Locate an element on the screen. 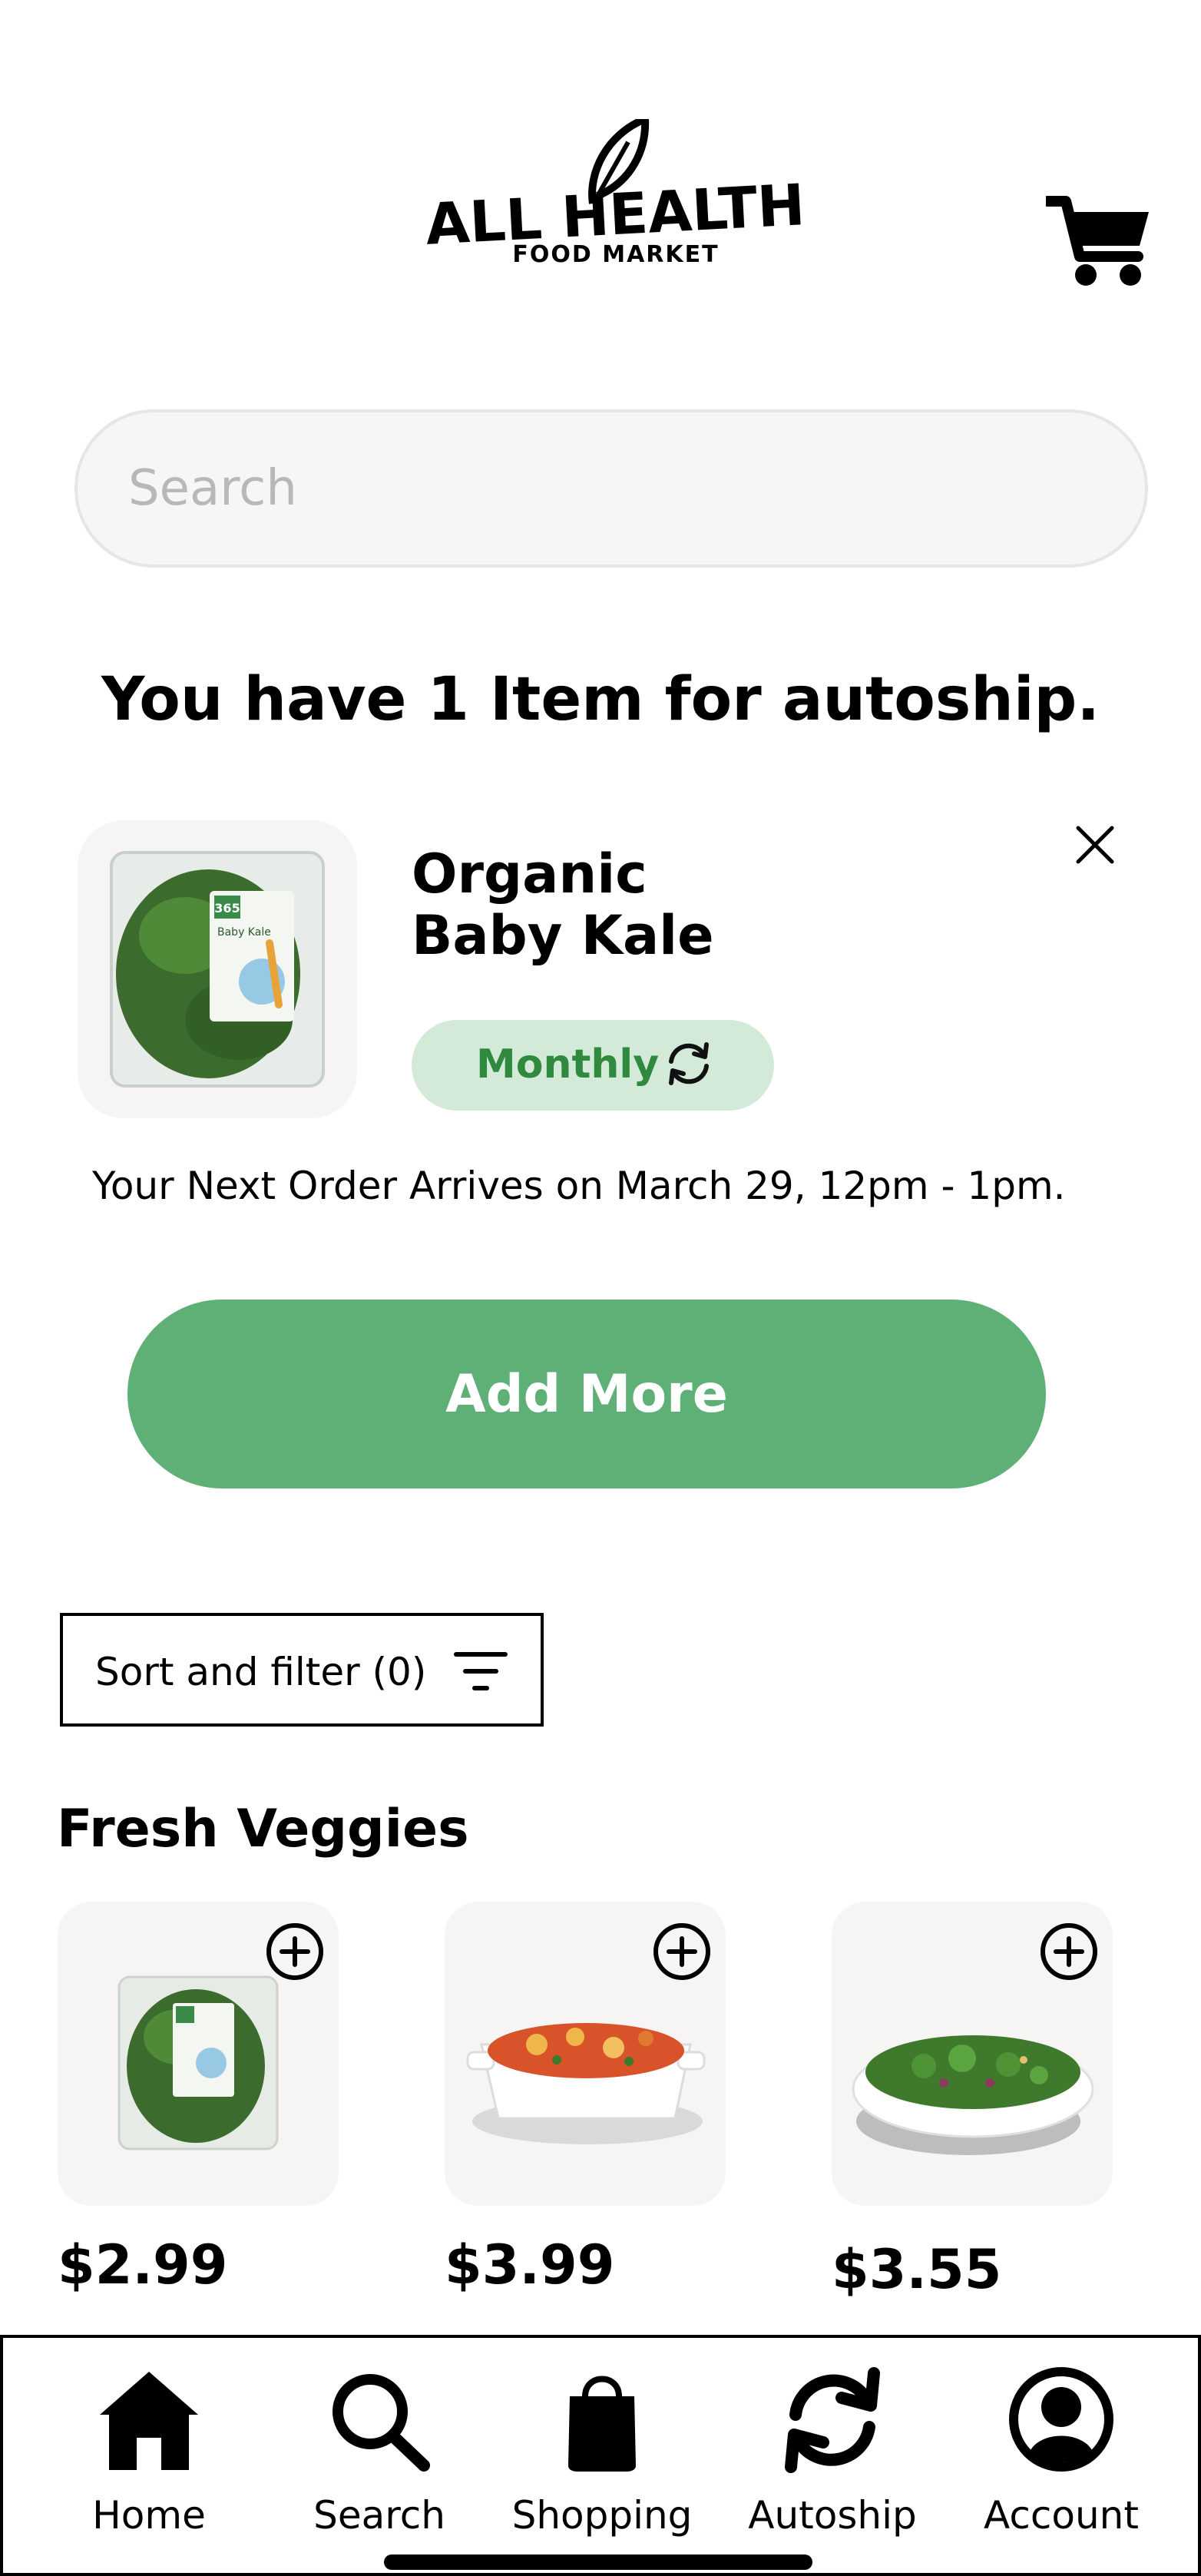 Image resolution: width=1201 pixels, height=2576 pixels. nav-label-home: Home is located at coordinates (149, 2515).